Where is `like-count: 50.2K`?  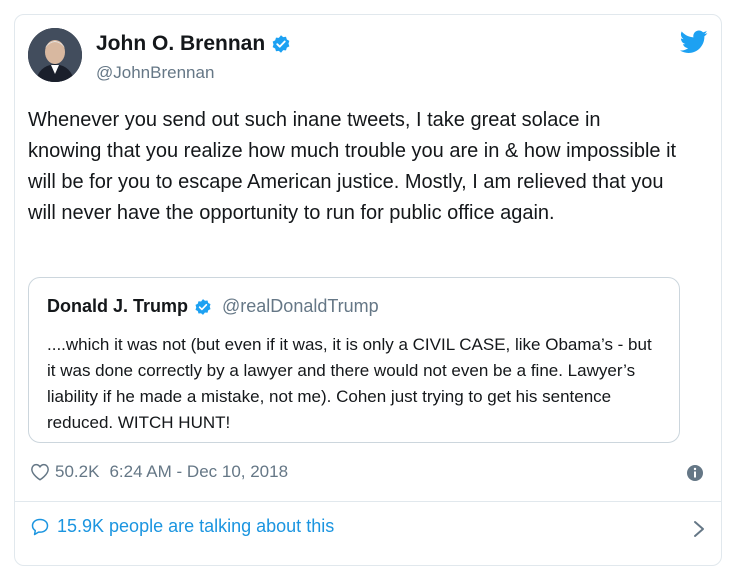
like-count: 50.2K is located at coordinates (77, 471).